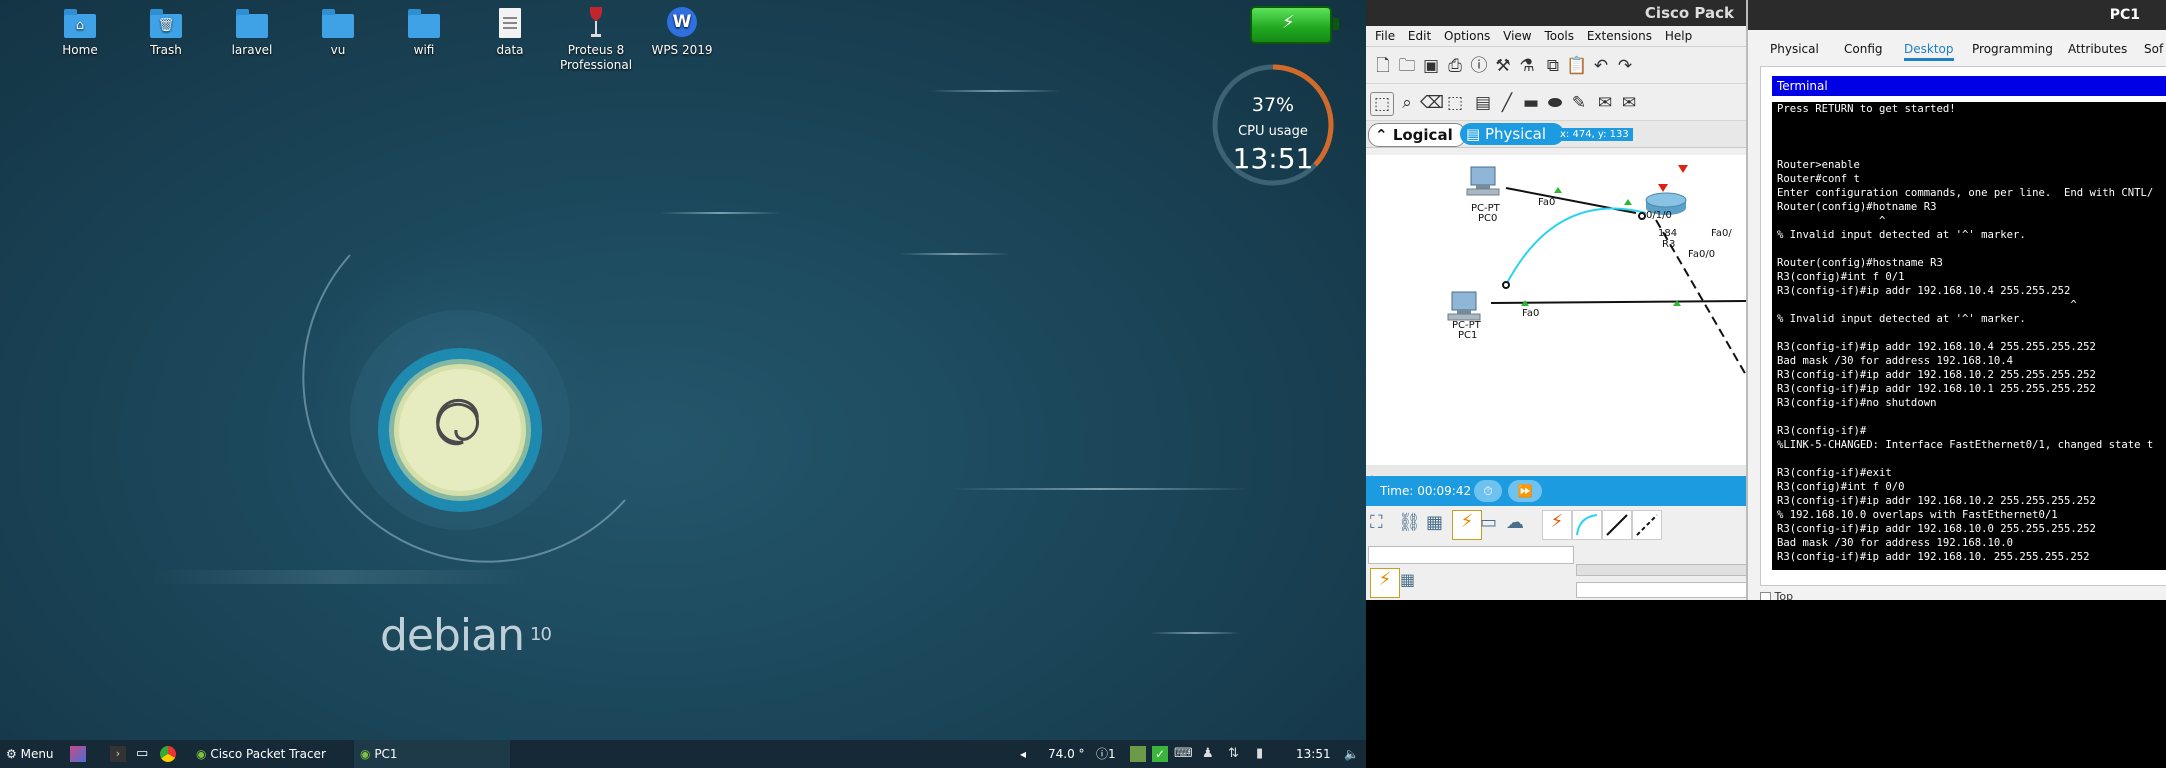 Image resolution: width=2166 pixels, height=768 pixels. I want to click on desktop-icon-wps: W WPS 2019, so click(682, 32).